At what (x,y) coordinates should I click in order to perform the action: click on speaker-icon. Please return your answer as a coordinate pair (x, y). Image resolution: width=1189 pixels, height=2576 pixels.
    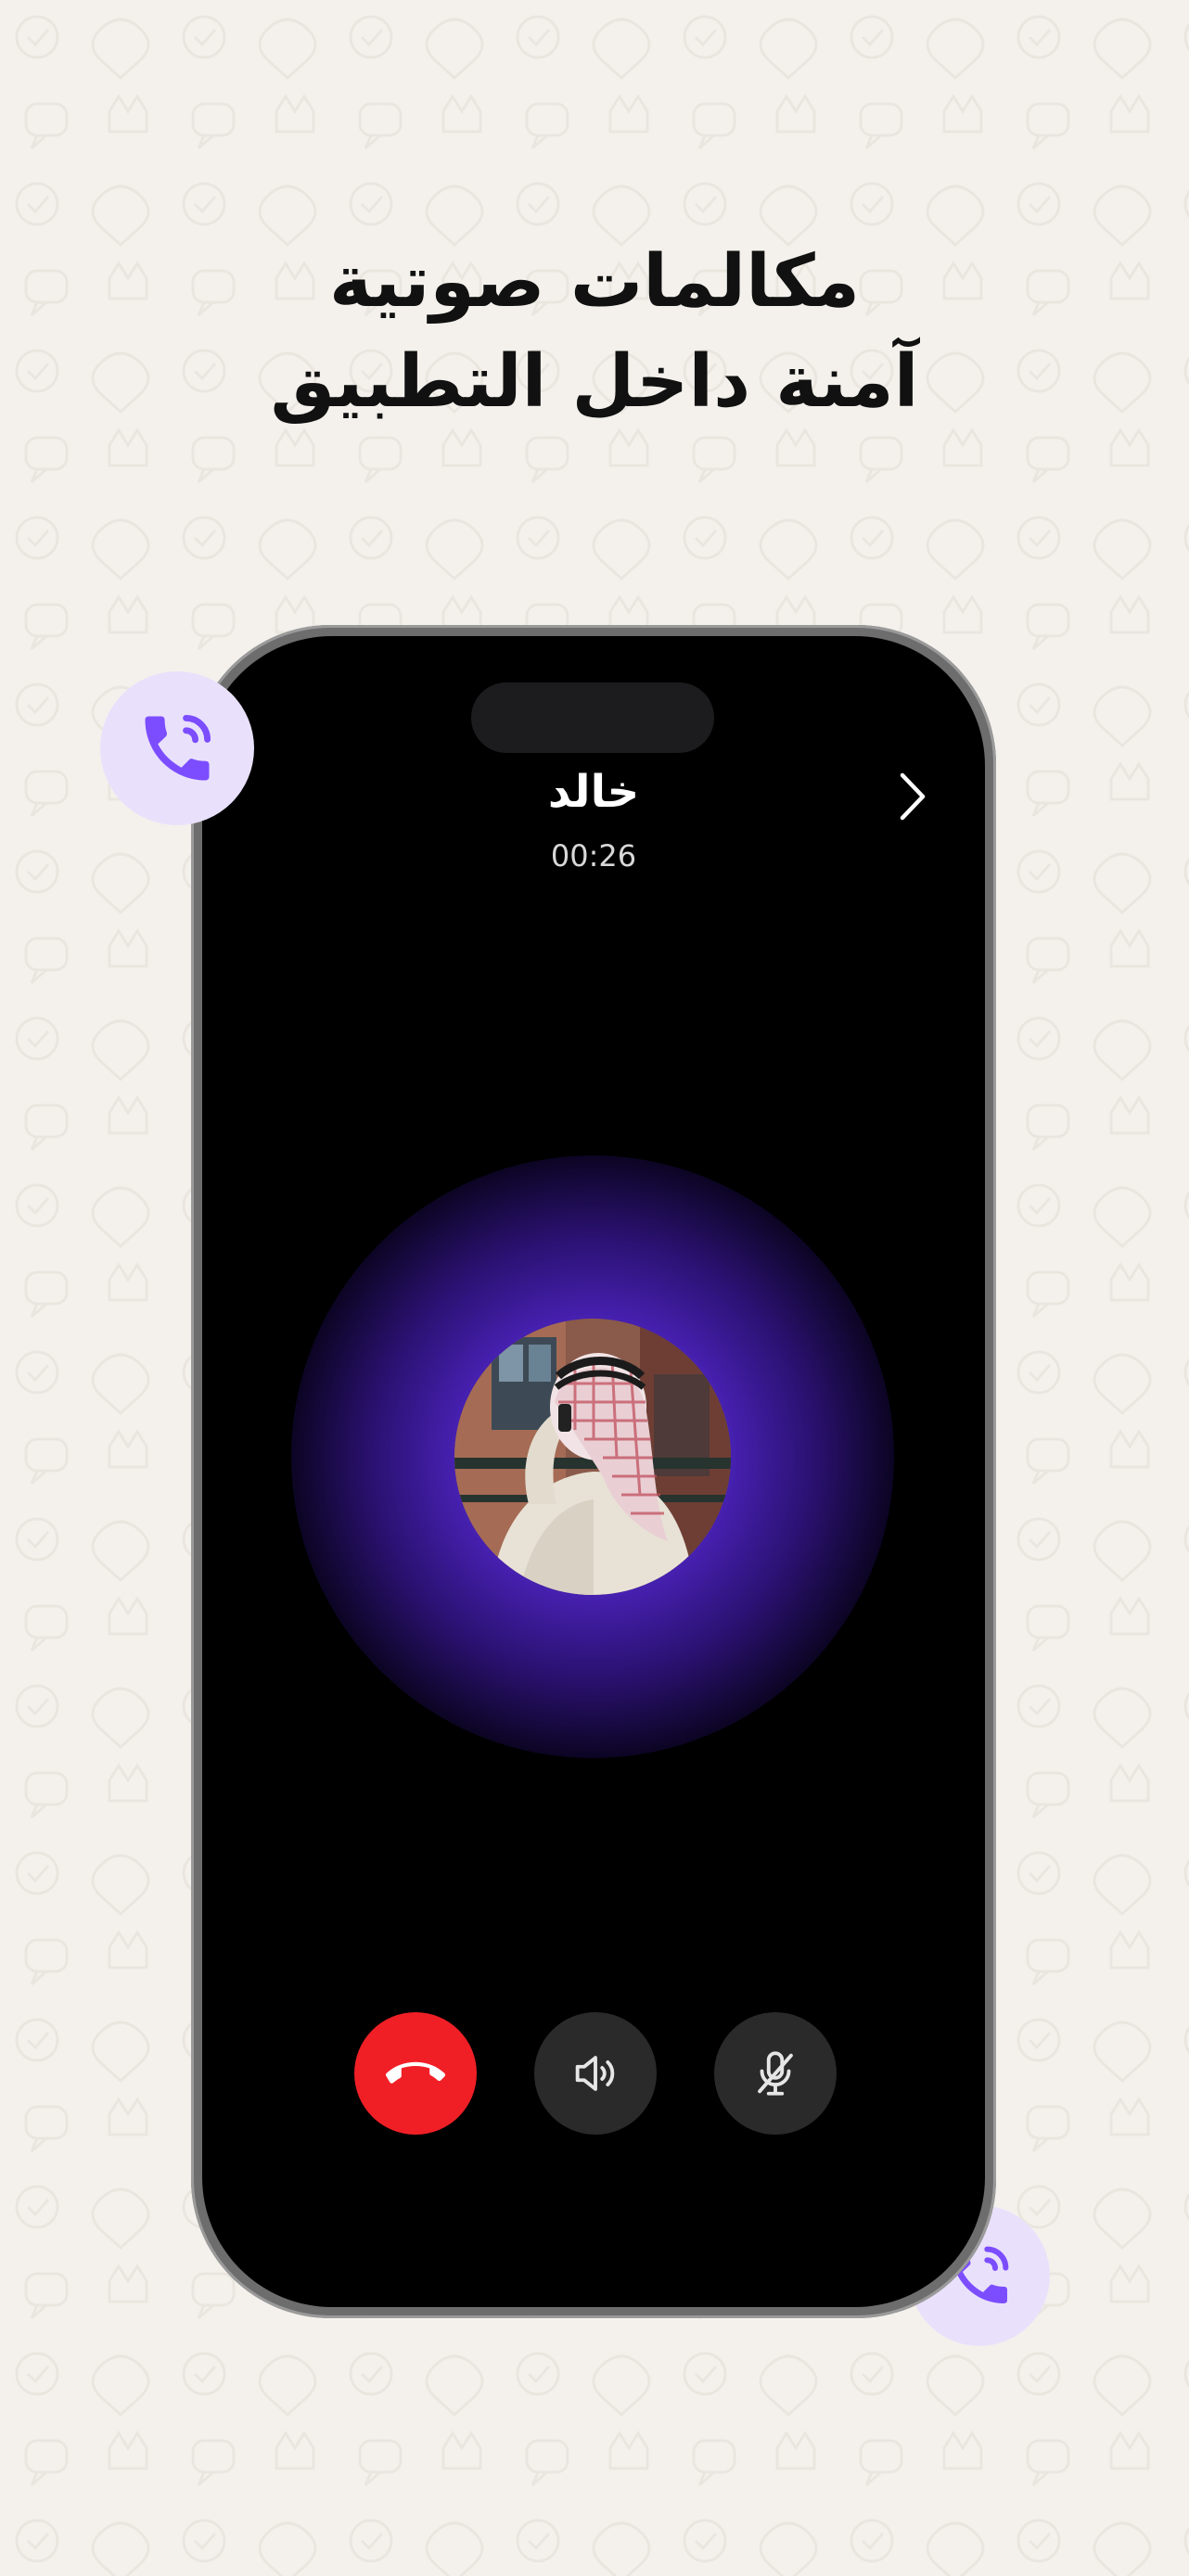
    Looking at the image, I should click on (595, 2073).